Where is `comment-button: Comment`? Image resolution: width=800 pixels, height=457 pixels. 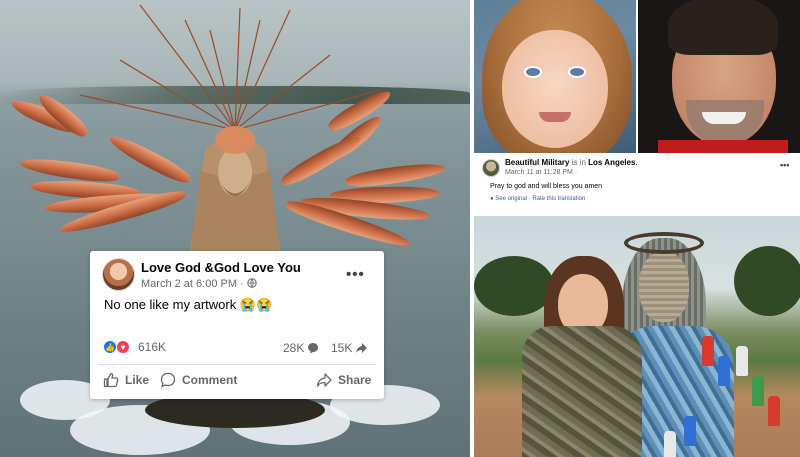
comment-button: Comment is located at coordinates (198, 380).